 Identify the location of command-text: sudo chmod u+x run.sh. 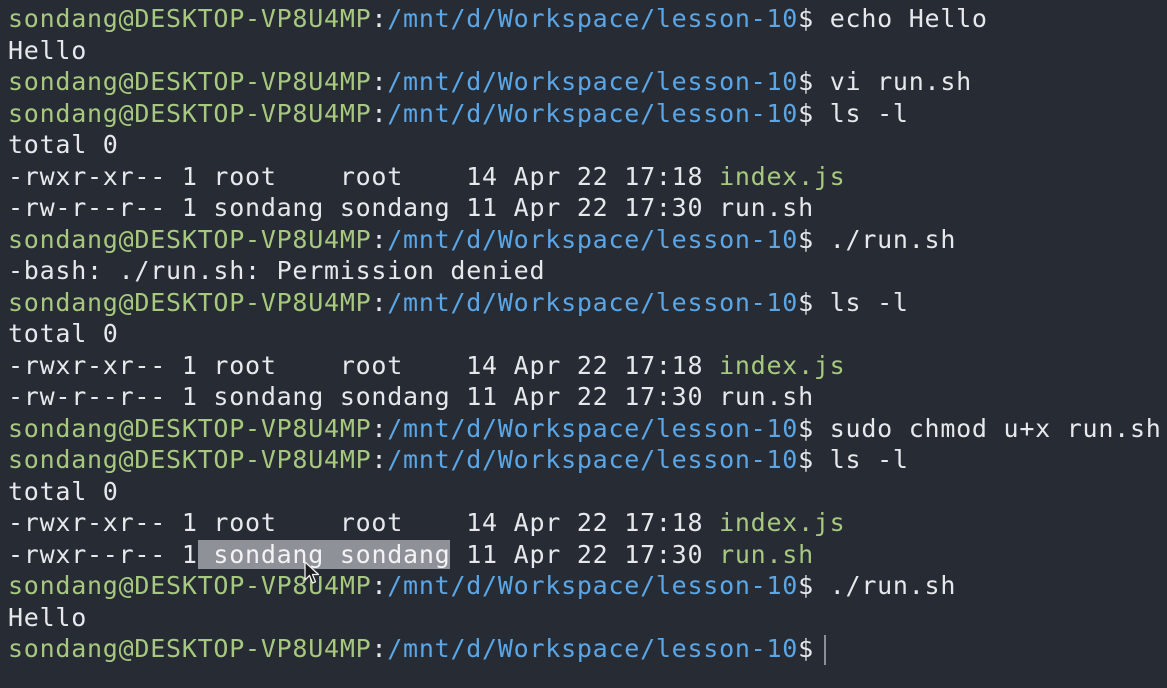
(995, 428).